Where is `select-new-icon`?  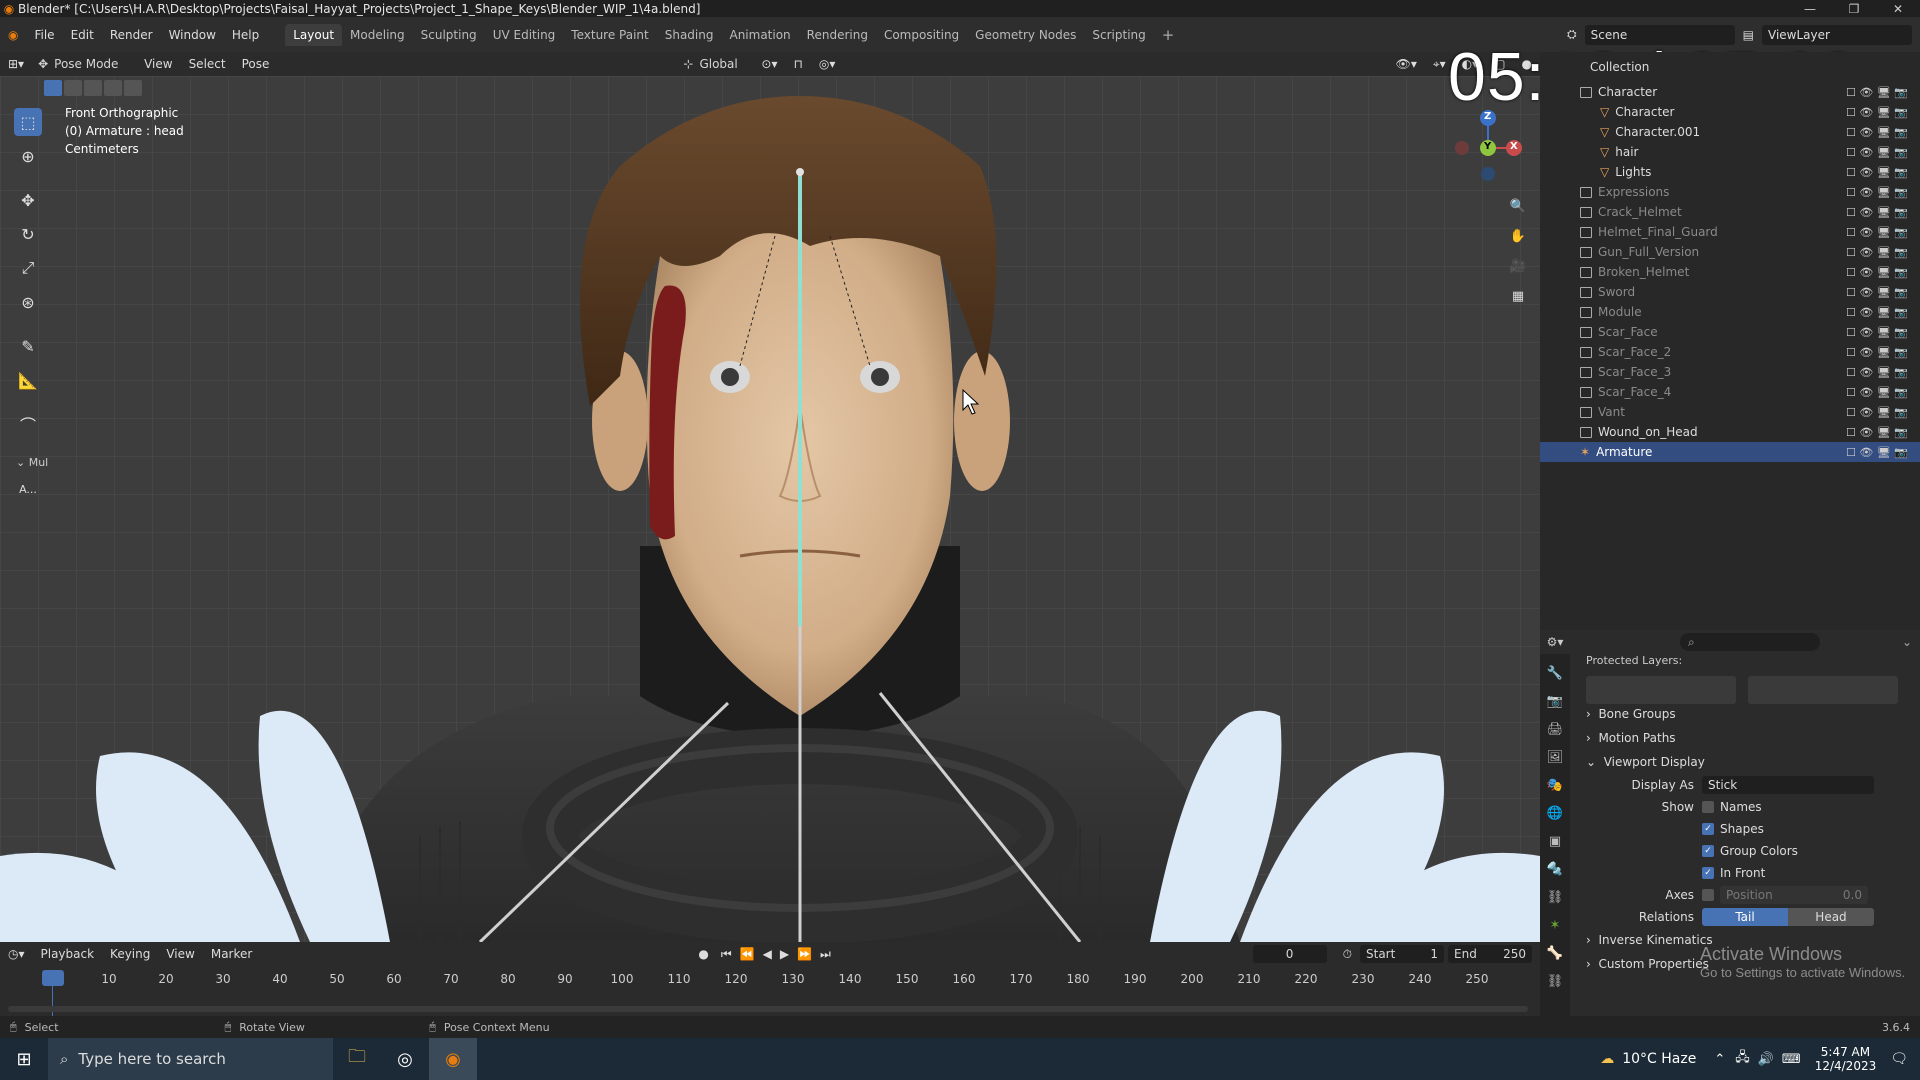
select-new-icon is located at coordinates (53, 88).